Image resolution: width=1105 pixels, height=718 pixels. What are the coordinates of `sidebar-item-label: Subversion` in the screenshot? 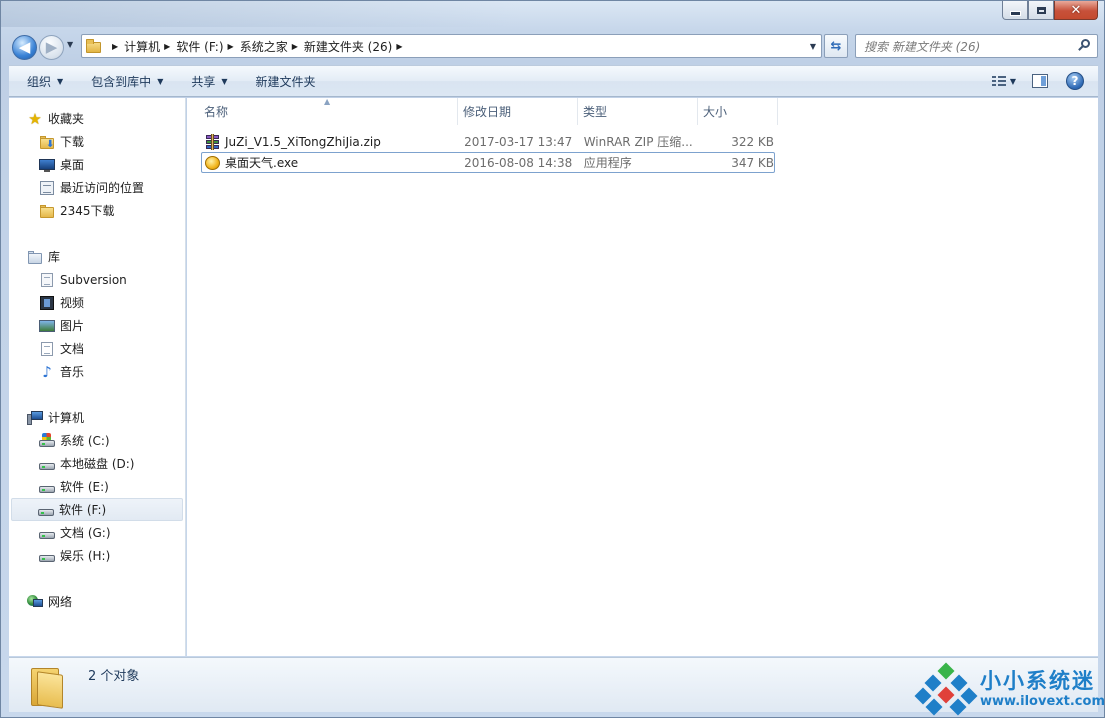 It's located at (93, 279).